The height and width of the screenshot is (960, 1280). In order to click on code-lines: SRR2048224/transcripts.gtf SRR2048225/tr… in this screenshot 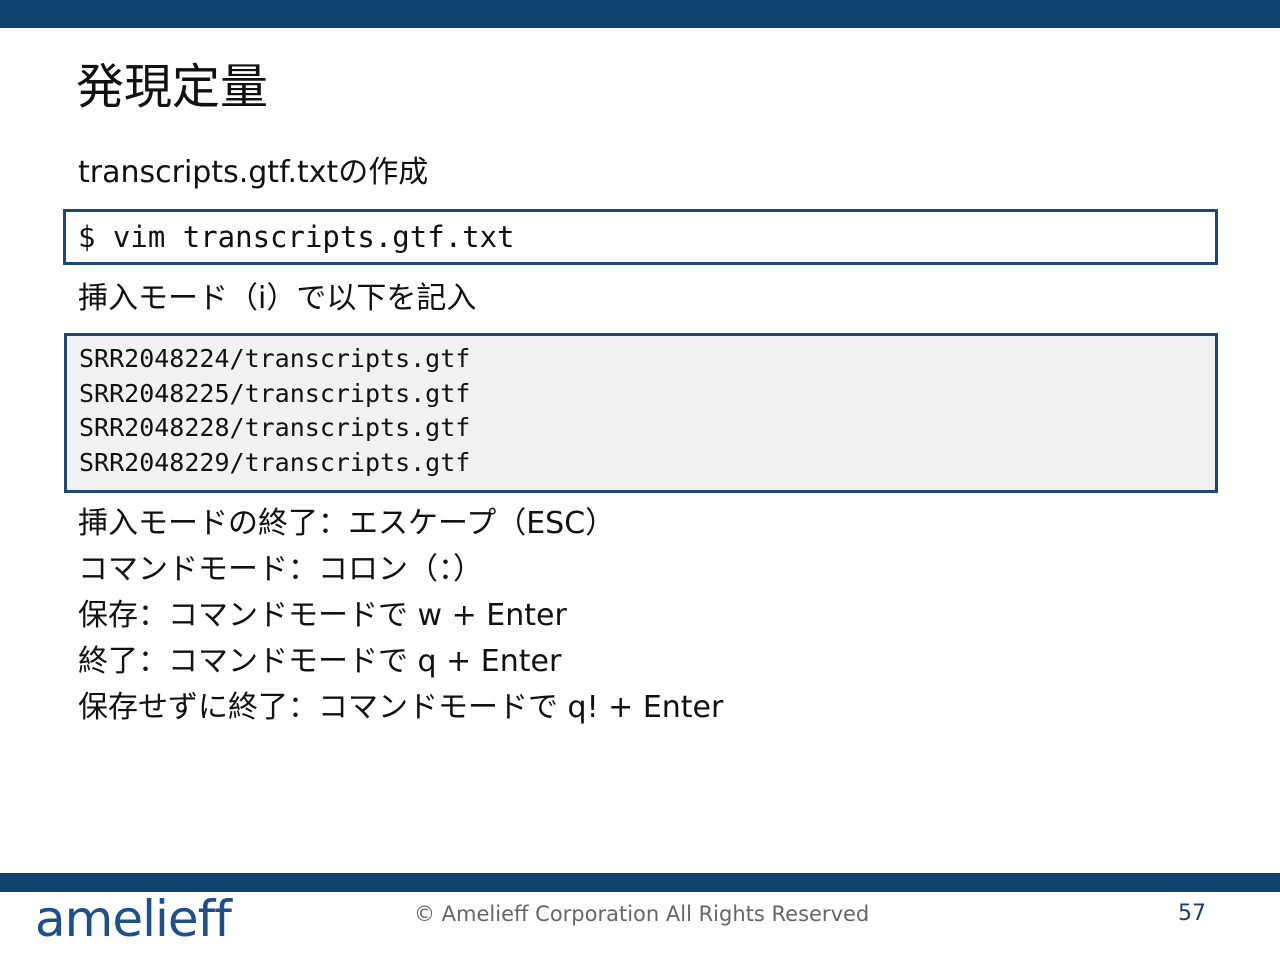, I will do `click(274, 411)`.